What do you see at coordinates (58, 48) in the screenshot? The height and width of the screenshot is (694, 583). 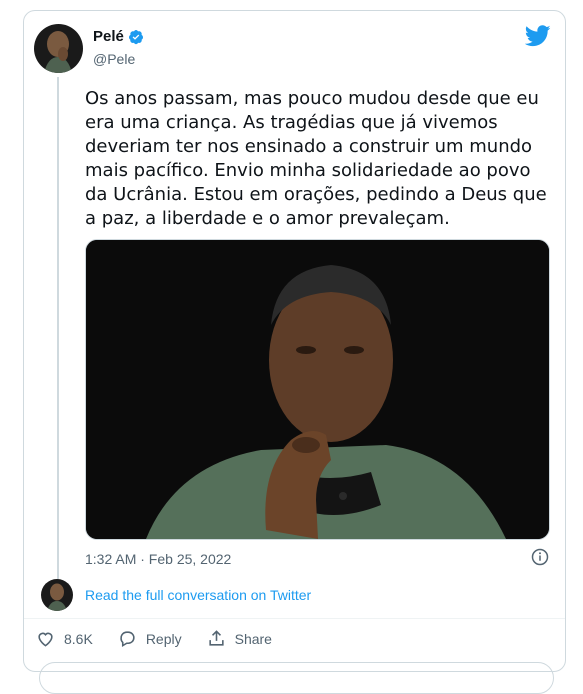 I see `author-avatar` at bounding box center [58, 48].